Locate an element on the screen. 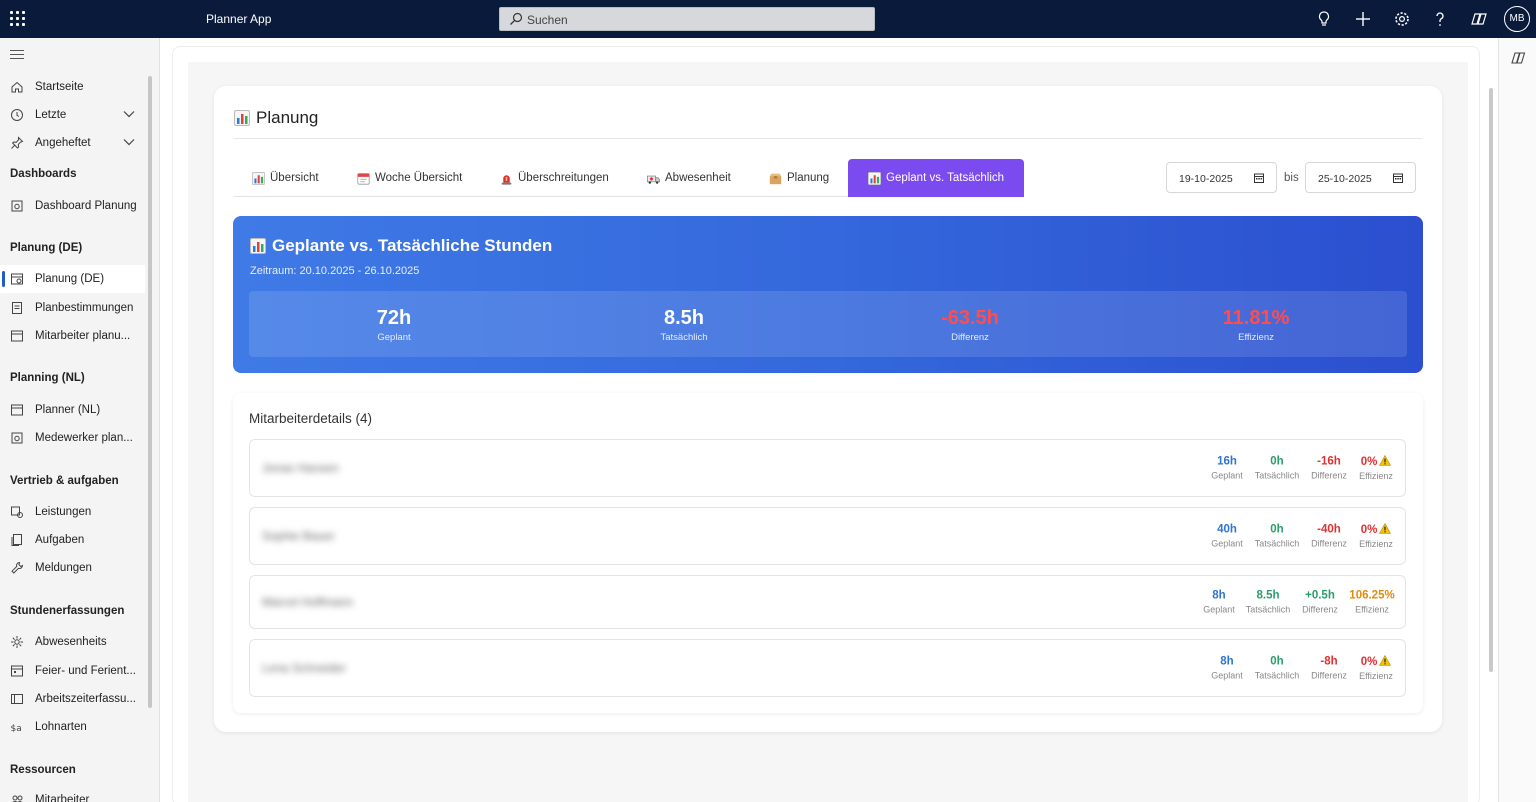 Image resolution: width=1536 pixels, height=802 pixels. metric-difference: +0.5h Differenz is located at coordinates (1320, 602).